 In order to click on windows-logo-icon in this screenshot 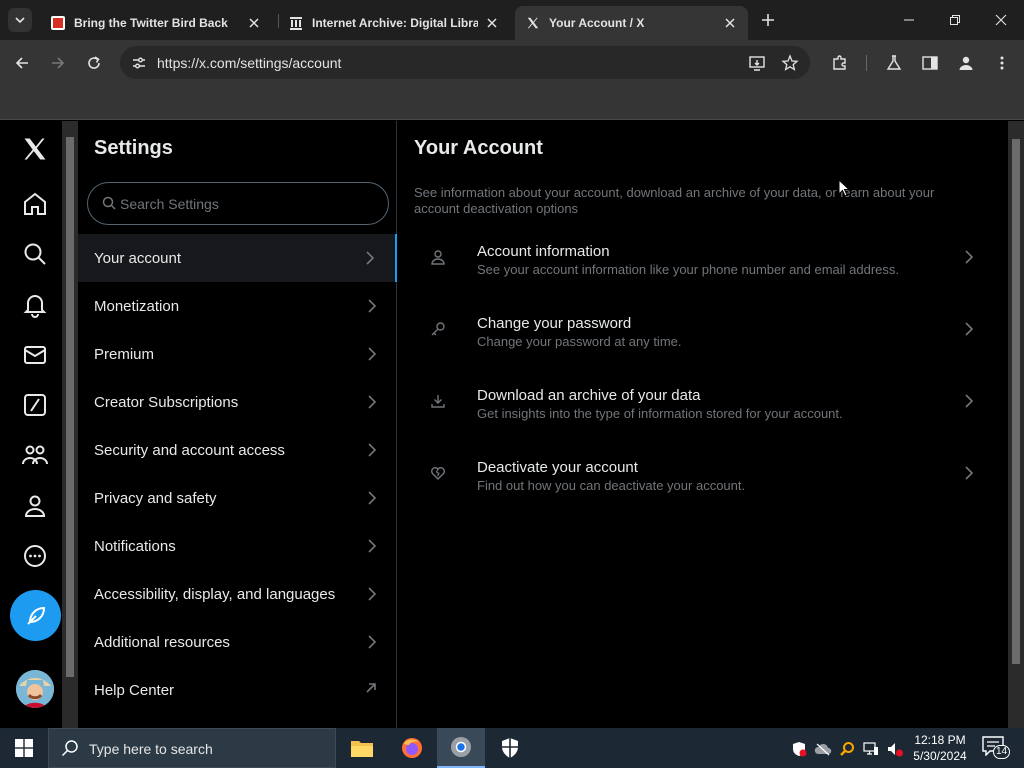, I will do `click(24, 748)`.